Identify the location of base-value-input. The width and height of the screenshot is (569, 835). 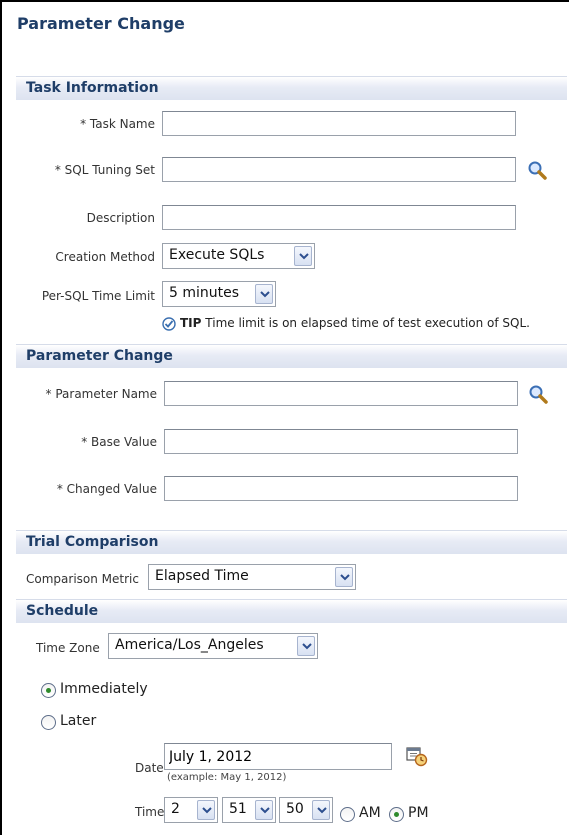
(341, 441).